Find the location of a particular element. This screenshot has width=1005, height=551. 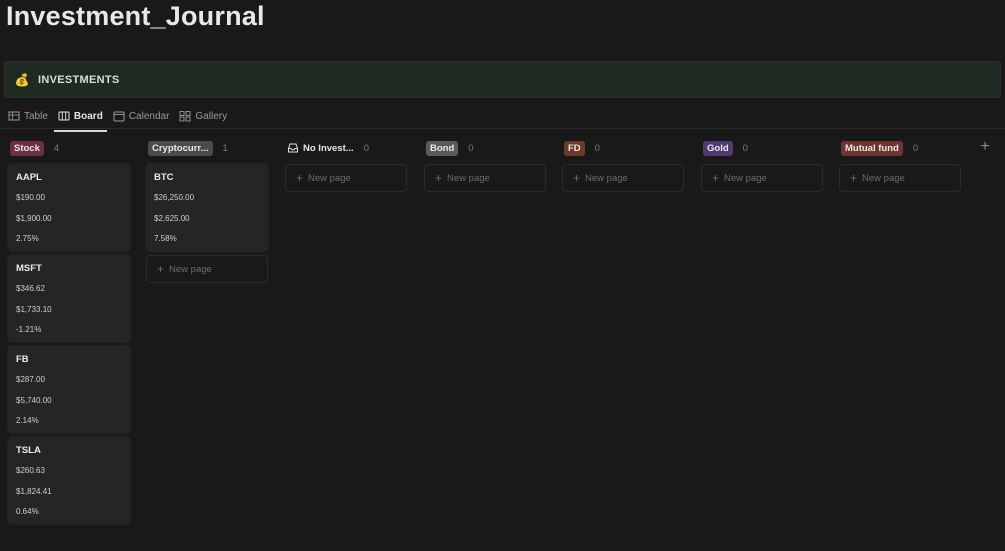

group-tag-fd: FD is located at coordinates (574, 148).